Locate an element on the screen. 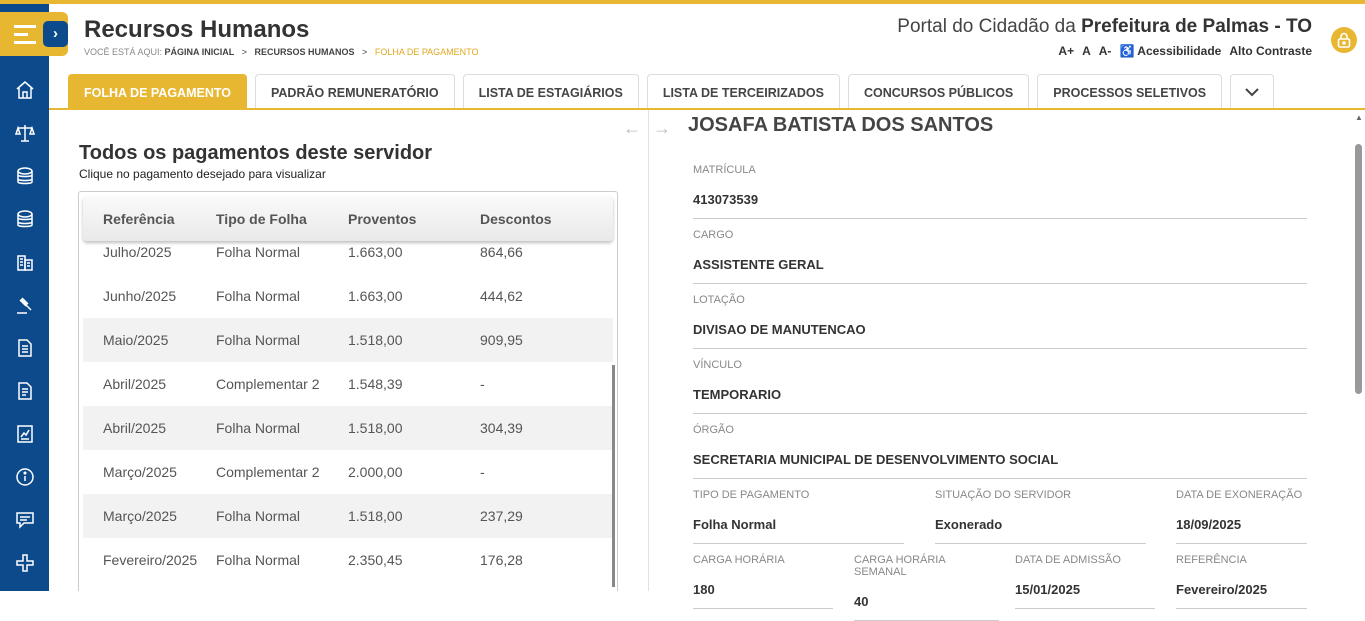  field-matricula: MATRÍCULA 413073539 is located at coordinates (1000, 191).